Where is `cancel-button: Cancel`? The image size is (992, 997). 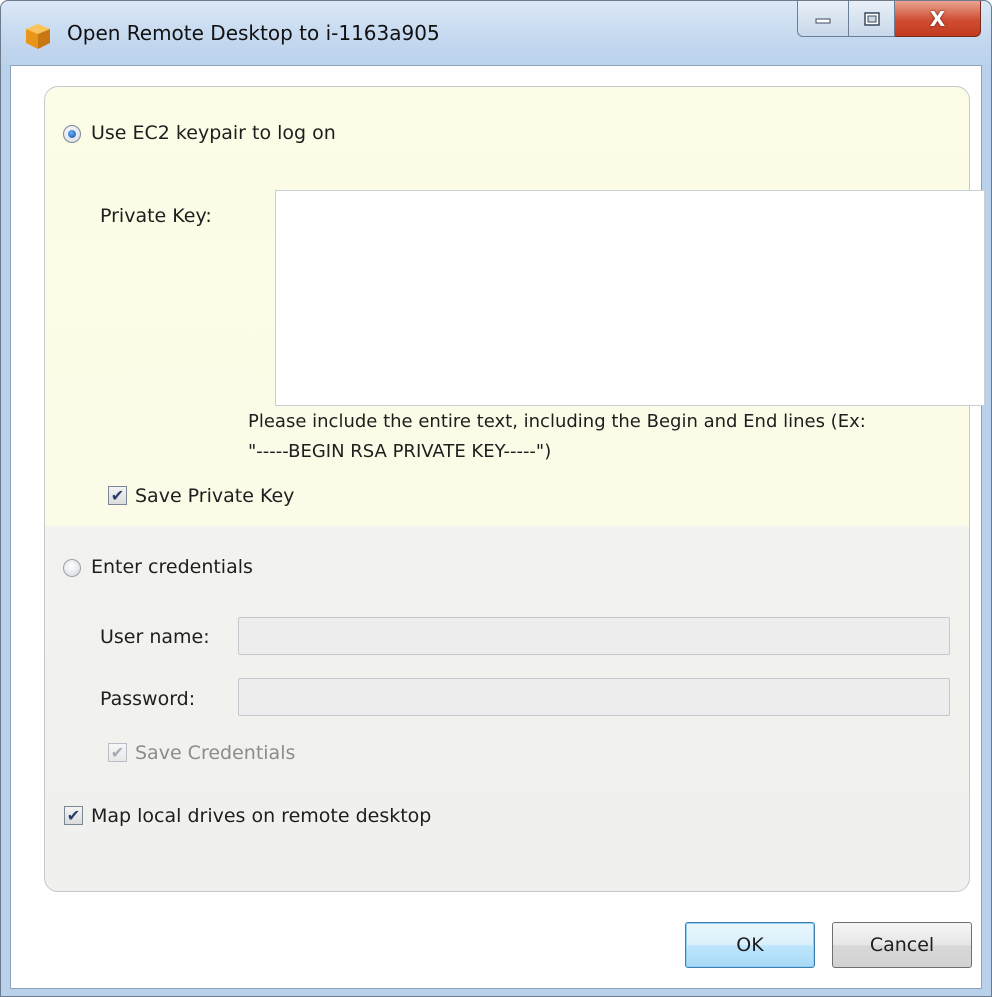 cancel-button: Cancel is located at coordinates (902, 945).